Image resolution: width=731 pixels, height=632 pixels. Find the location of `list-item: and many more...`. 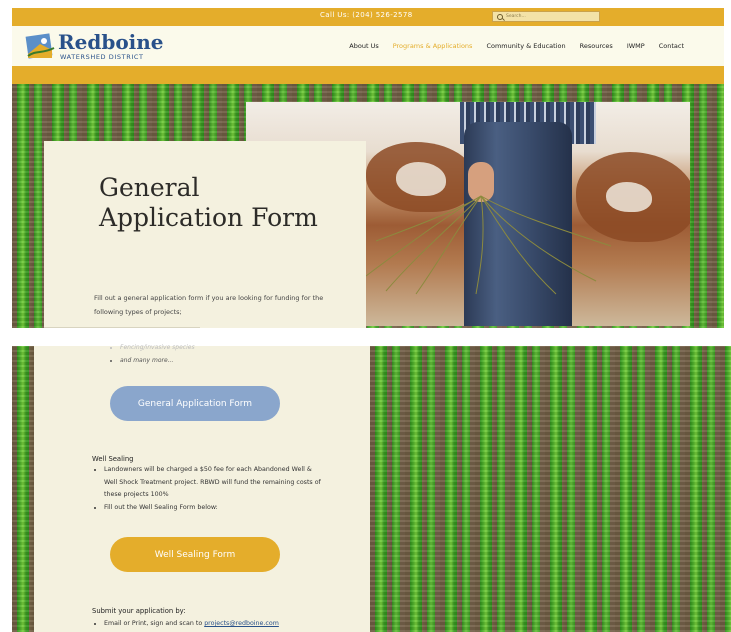

list-item: and many more... is located at coordinates (157, 360).